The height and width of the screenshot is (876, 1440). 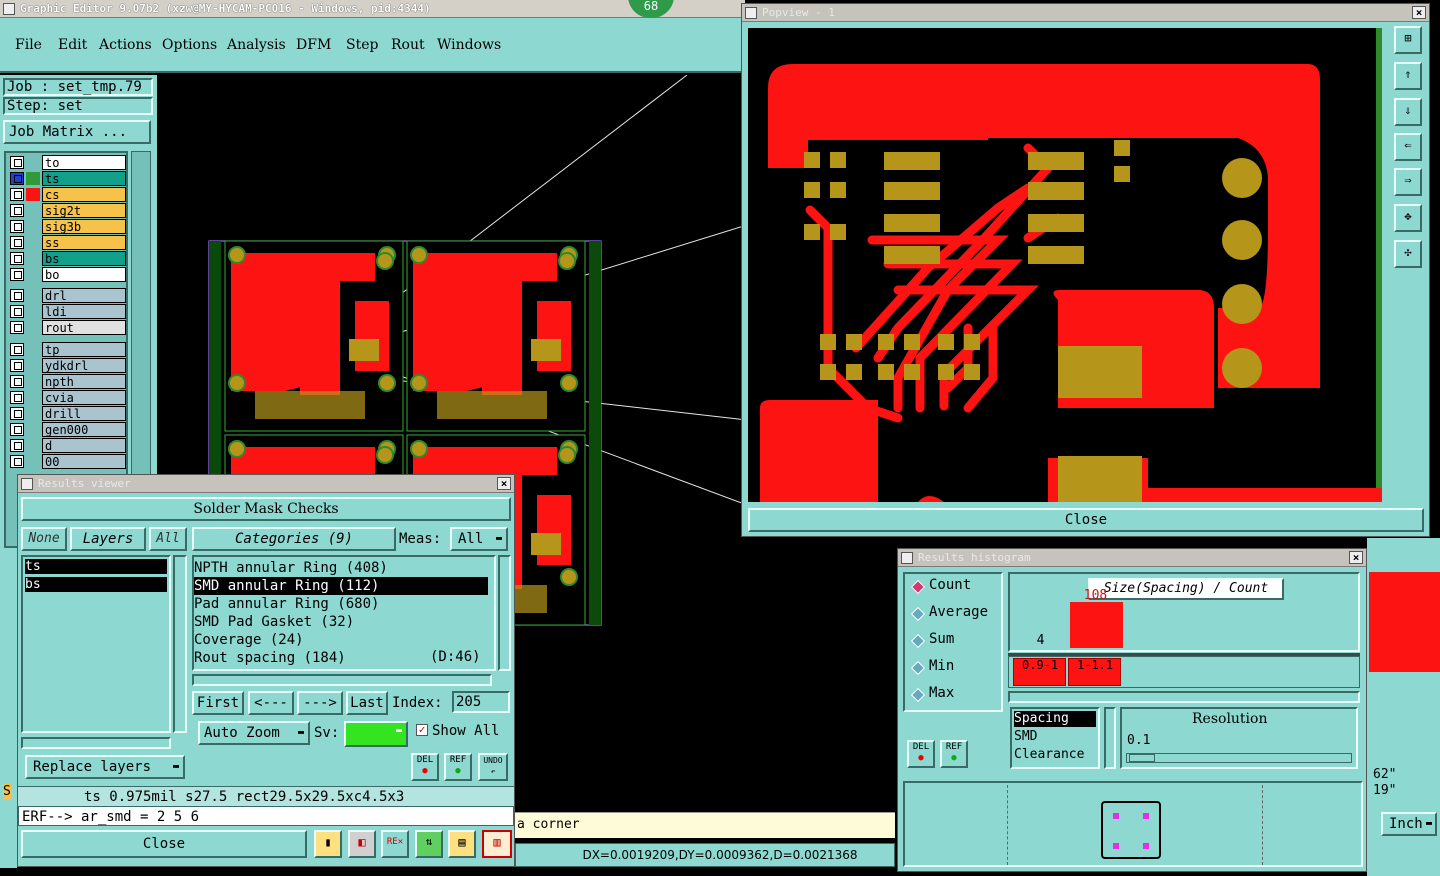 What do you see at coordinates (367, 703) in the screenshot?
I see `last-button: Last` at bounding box center [367, 703].